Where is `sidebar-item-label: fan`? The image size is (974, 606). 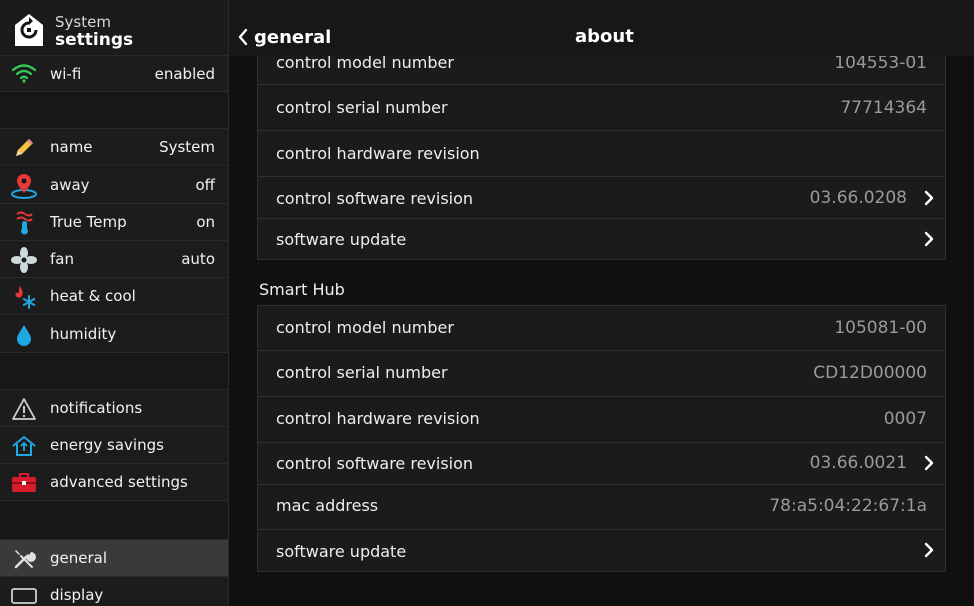
sidebar-item-label: fan is located at coordinates (62, 259).